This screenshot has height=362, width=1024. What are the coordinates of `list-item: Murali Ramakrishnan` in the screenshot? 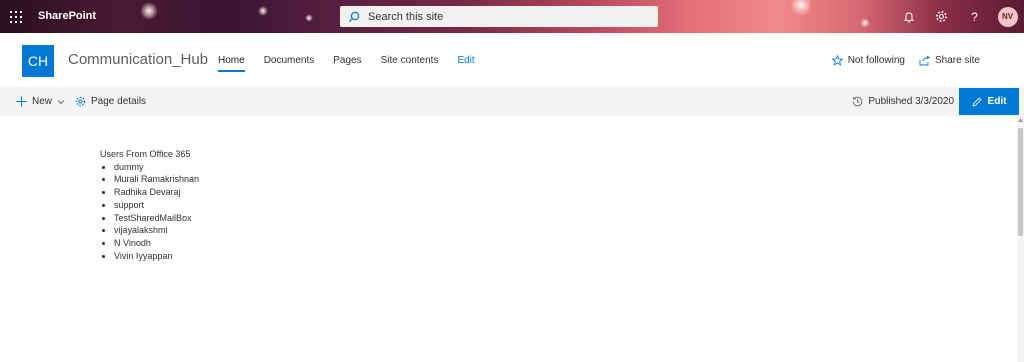 It's located at (156, 179).